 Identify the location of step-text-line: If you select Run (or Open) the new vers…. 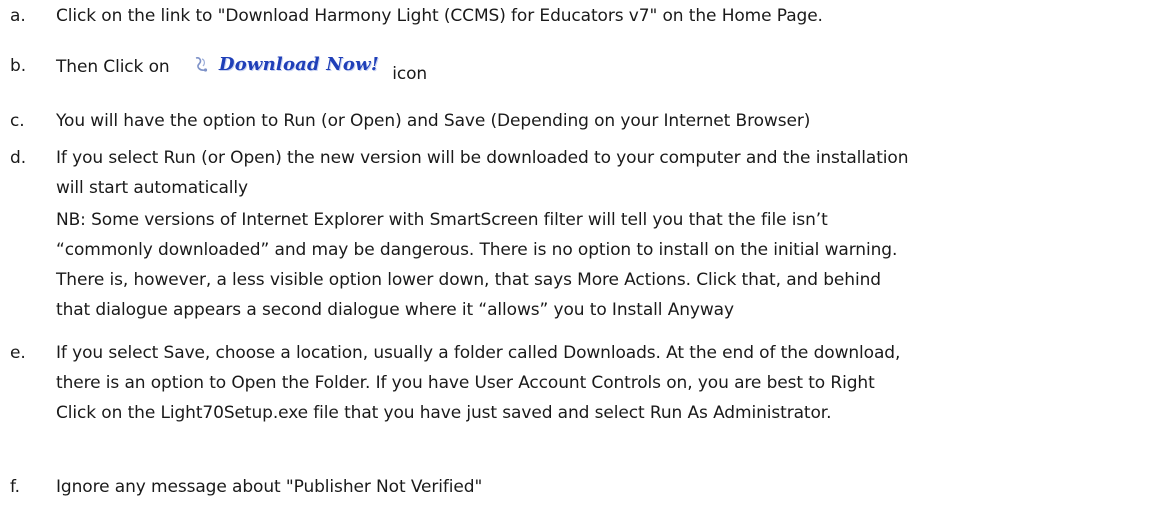
(482, 158).